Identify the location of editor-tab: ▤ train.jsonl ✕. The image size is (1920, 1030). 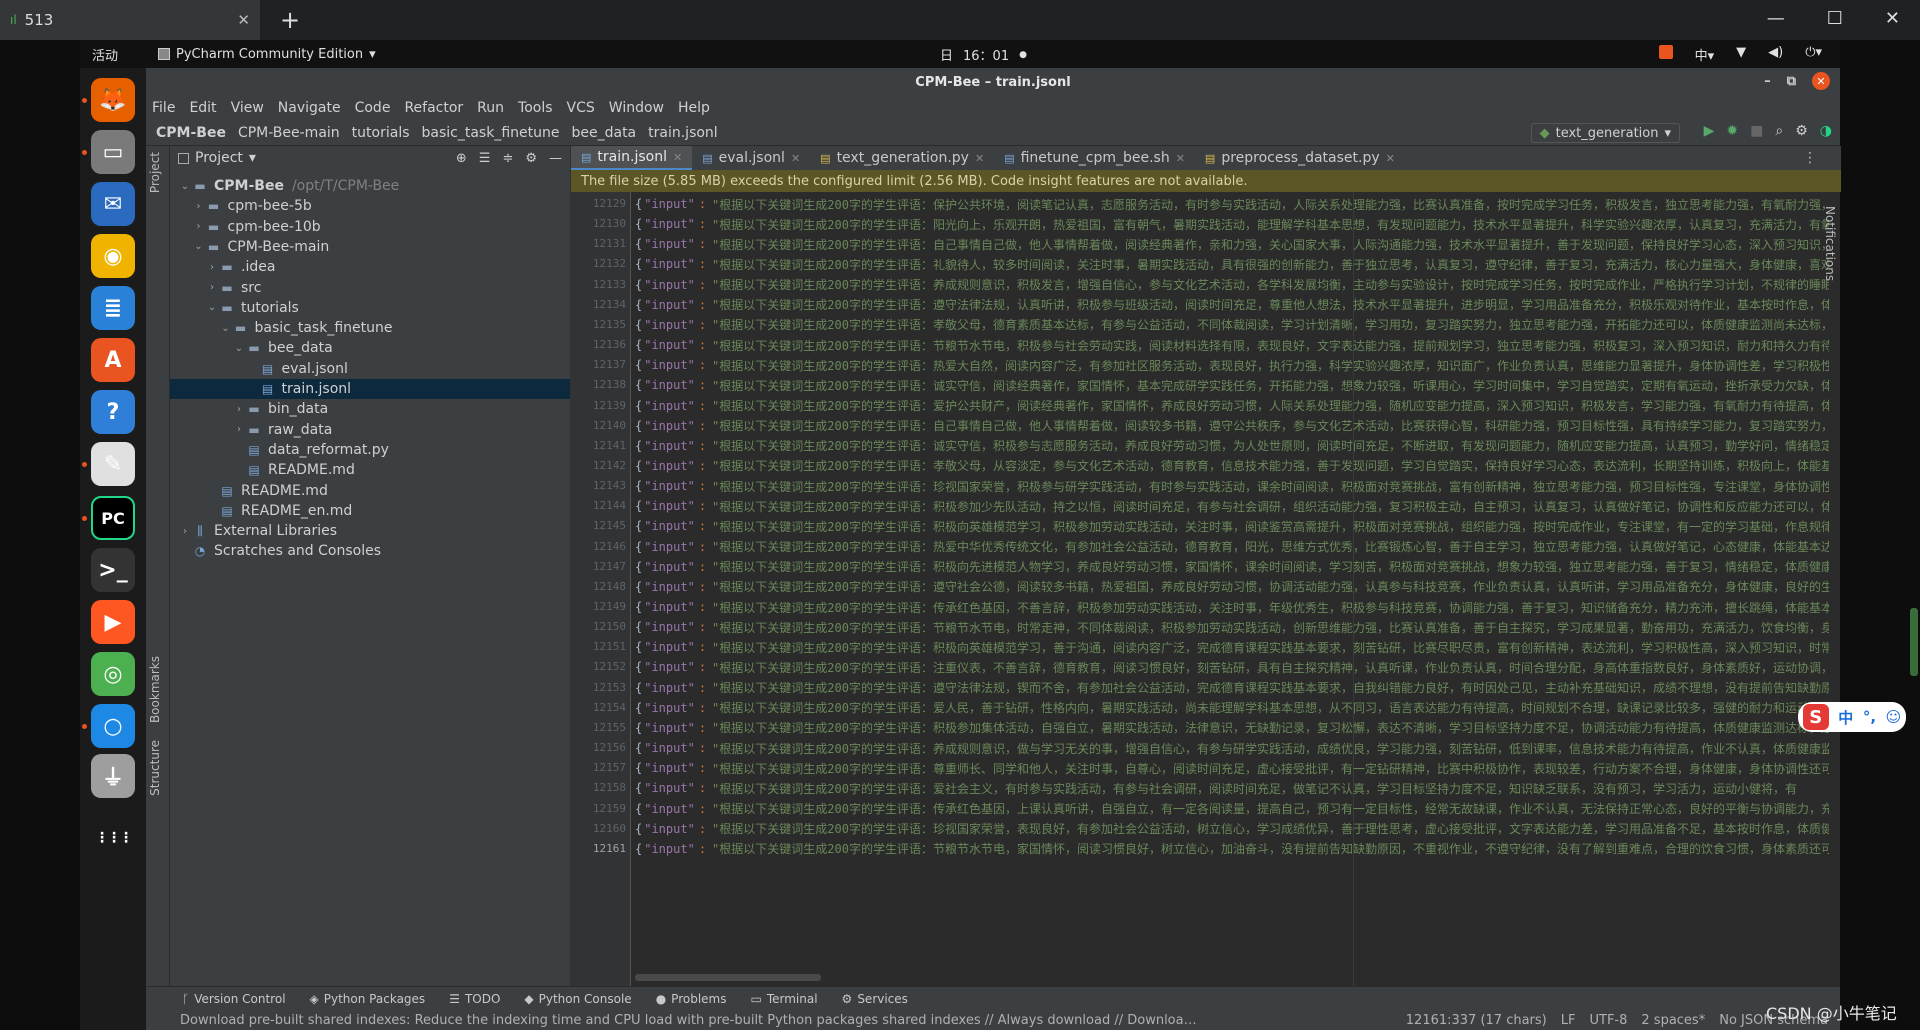
(632, 158).